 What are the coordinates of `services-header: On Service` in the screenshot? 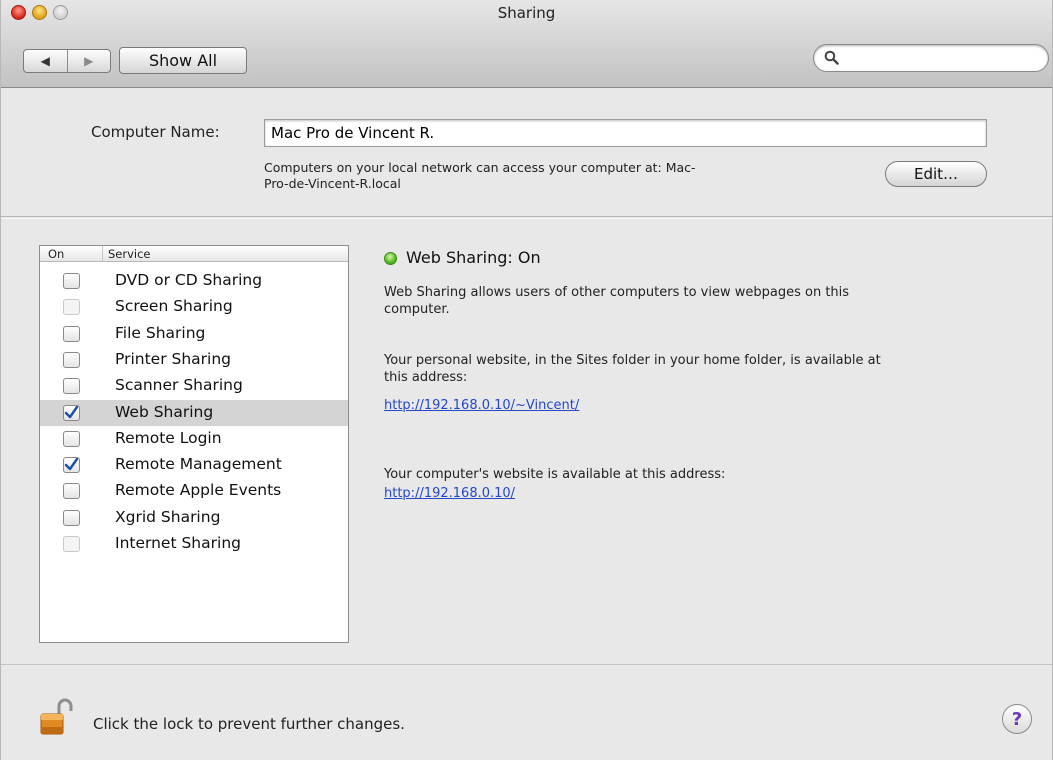 It's located at (194, 254).